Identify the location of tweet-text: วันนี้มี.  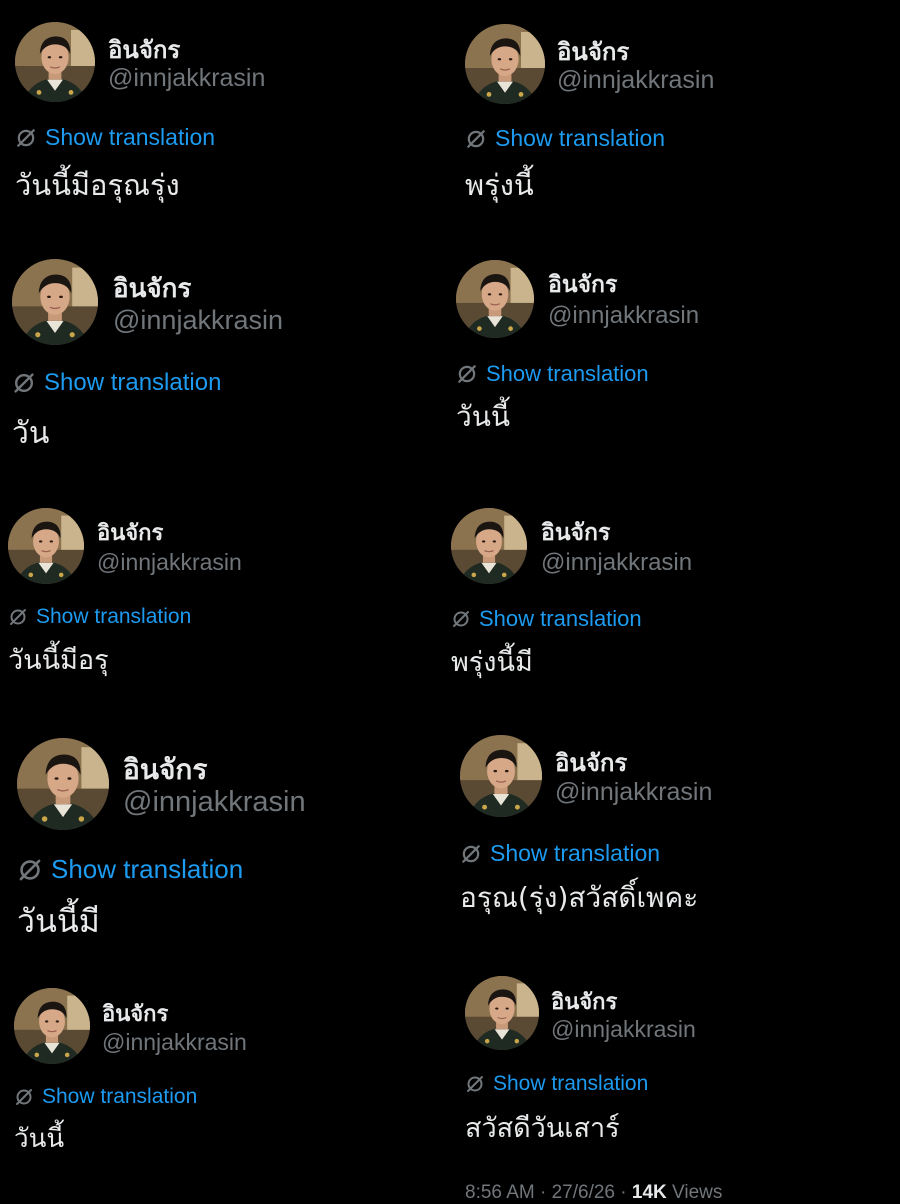
(58, 921).